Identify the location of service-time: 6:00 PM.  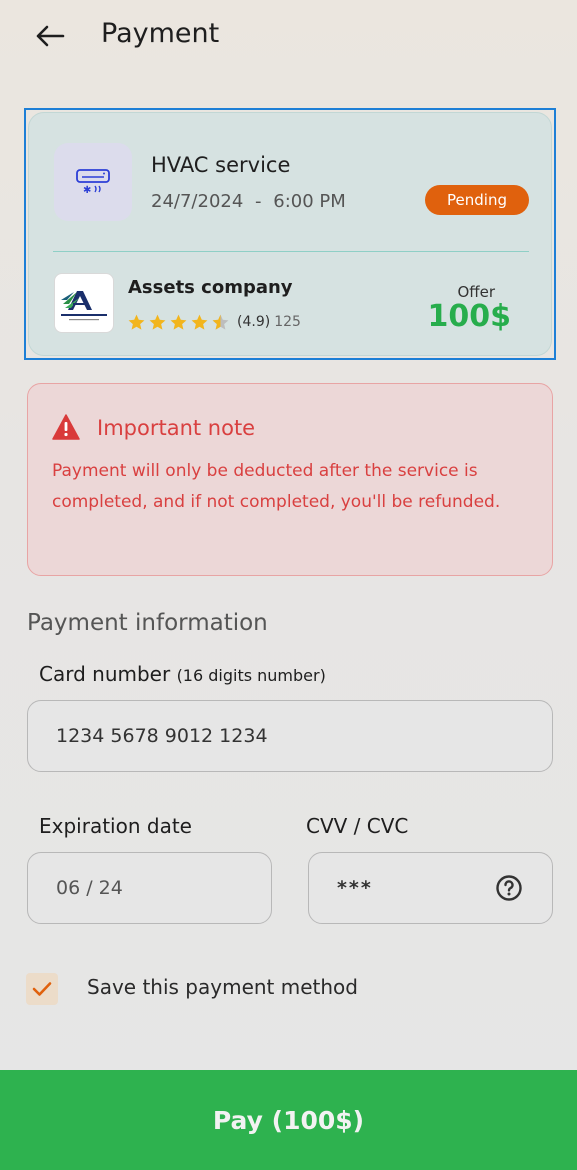
(309, 201).